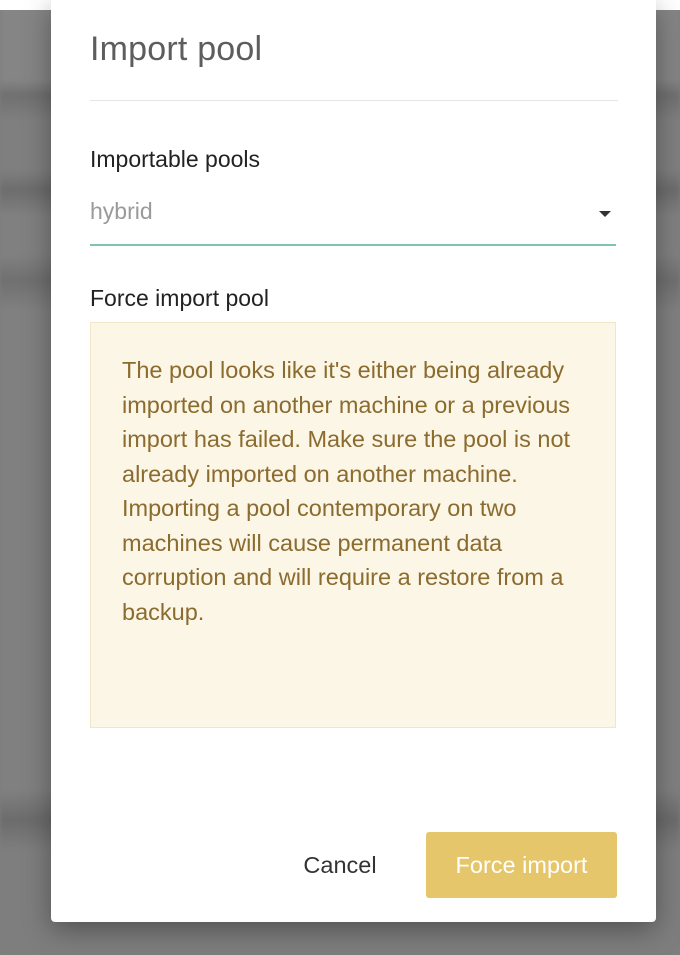 This screenshot has height=955, width=680. I want to click on cancel-button: Cancel, so click(340, 865).